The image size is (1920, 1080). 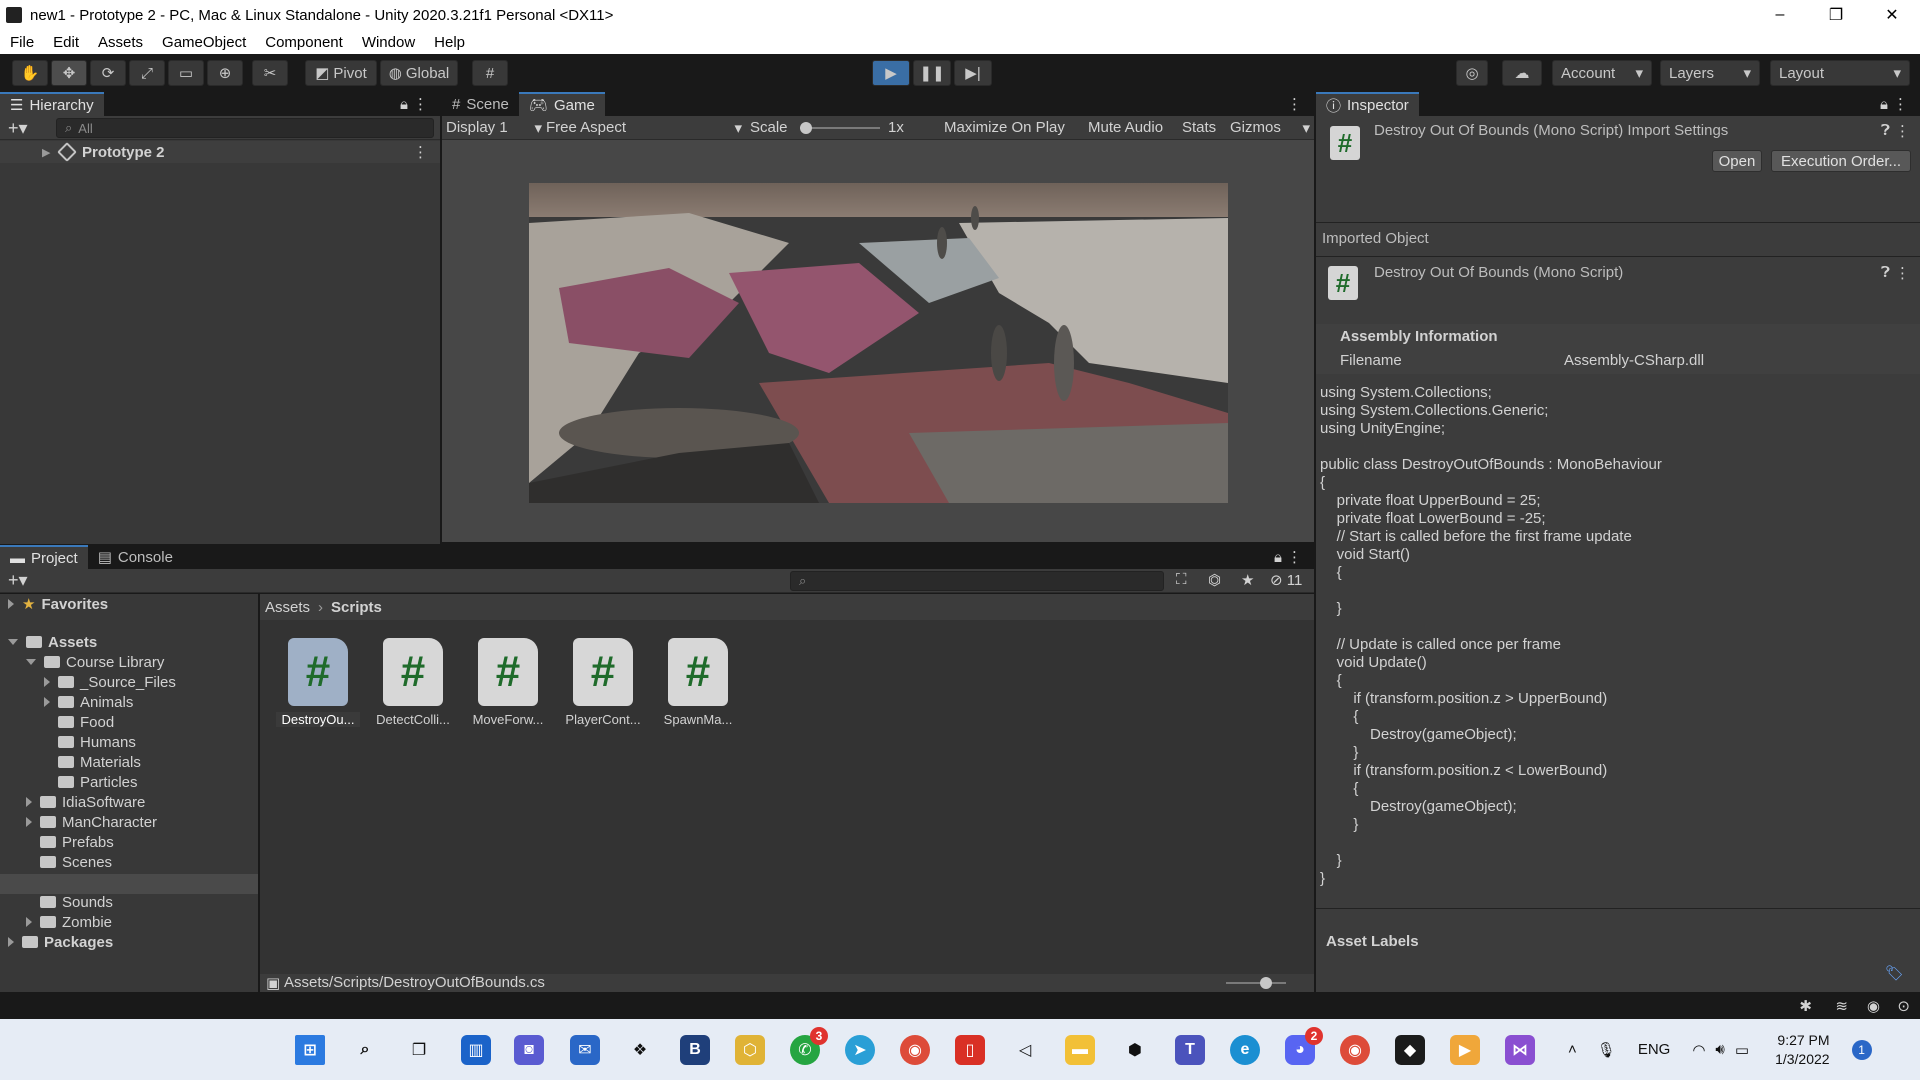 What do you see at coordinates (1256, 983) in the screenshot?
I see `icon-size-slider` at bounding box center [1256, 983].